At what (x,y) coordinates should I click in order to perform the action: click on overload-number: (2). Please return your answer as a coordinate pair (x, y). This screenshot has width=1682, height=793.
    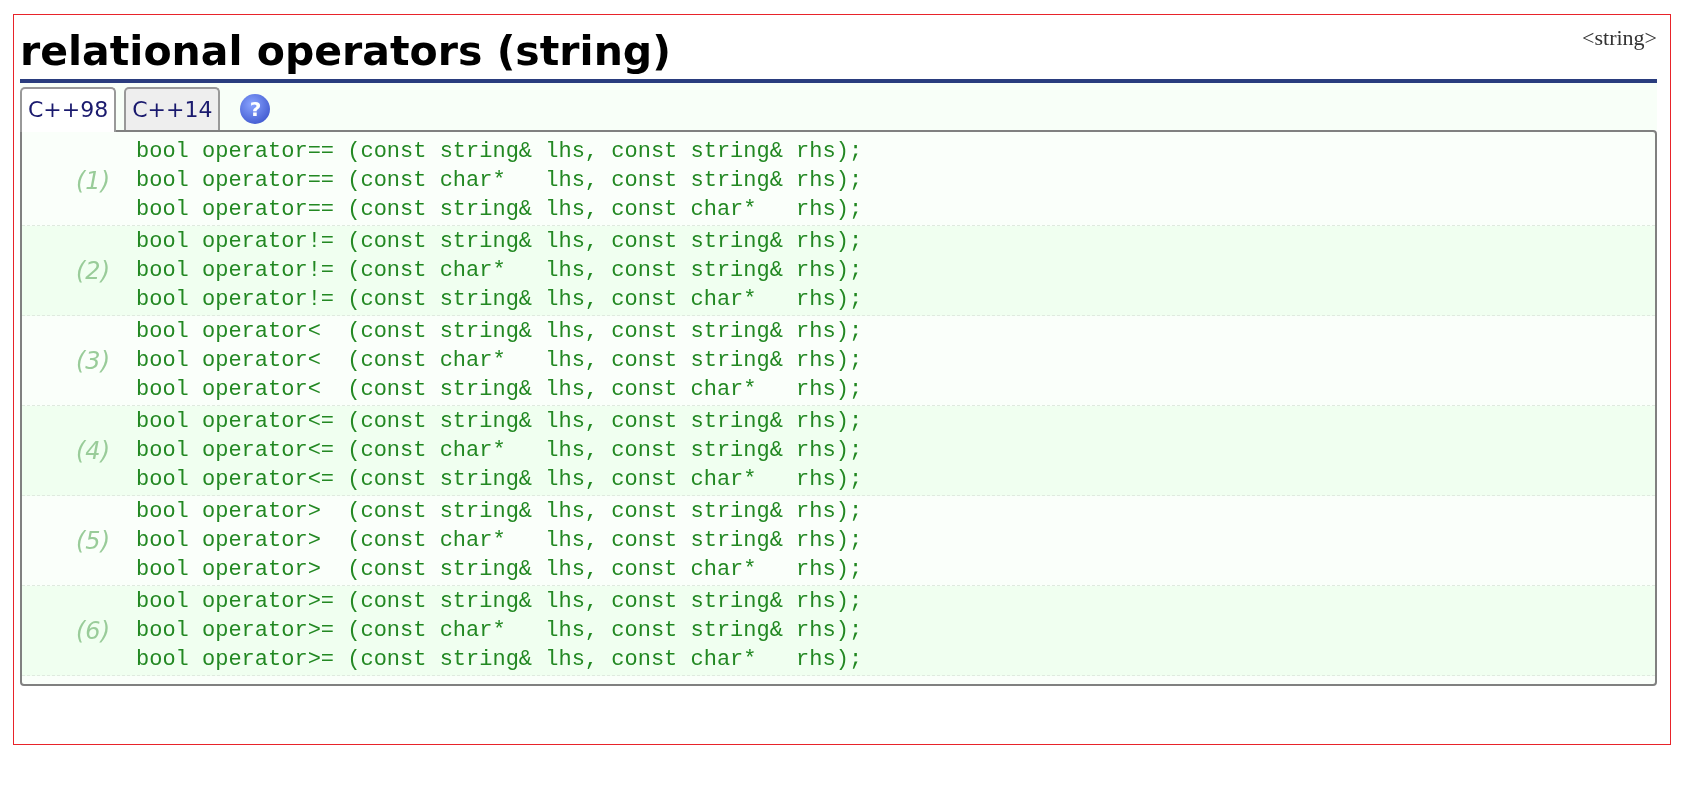
    Looking at the image, I should click on (93, 270).